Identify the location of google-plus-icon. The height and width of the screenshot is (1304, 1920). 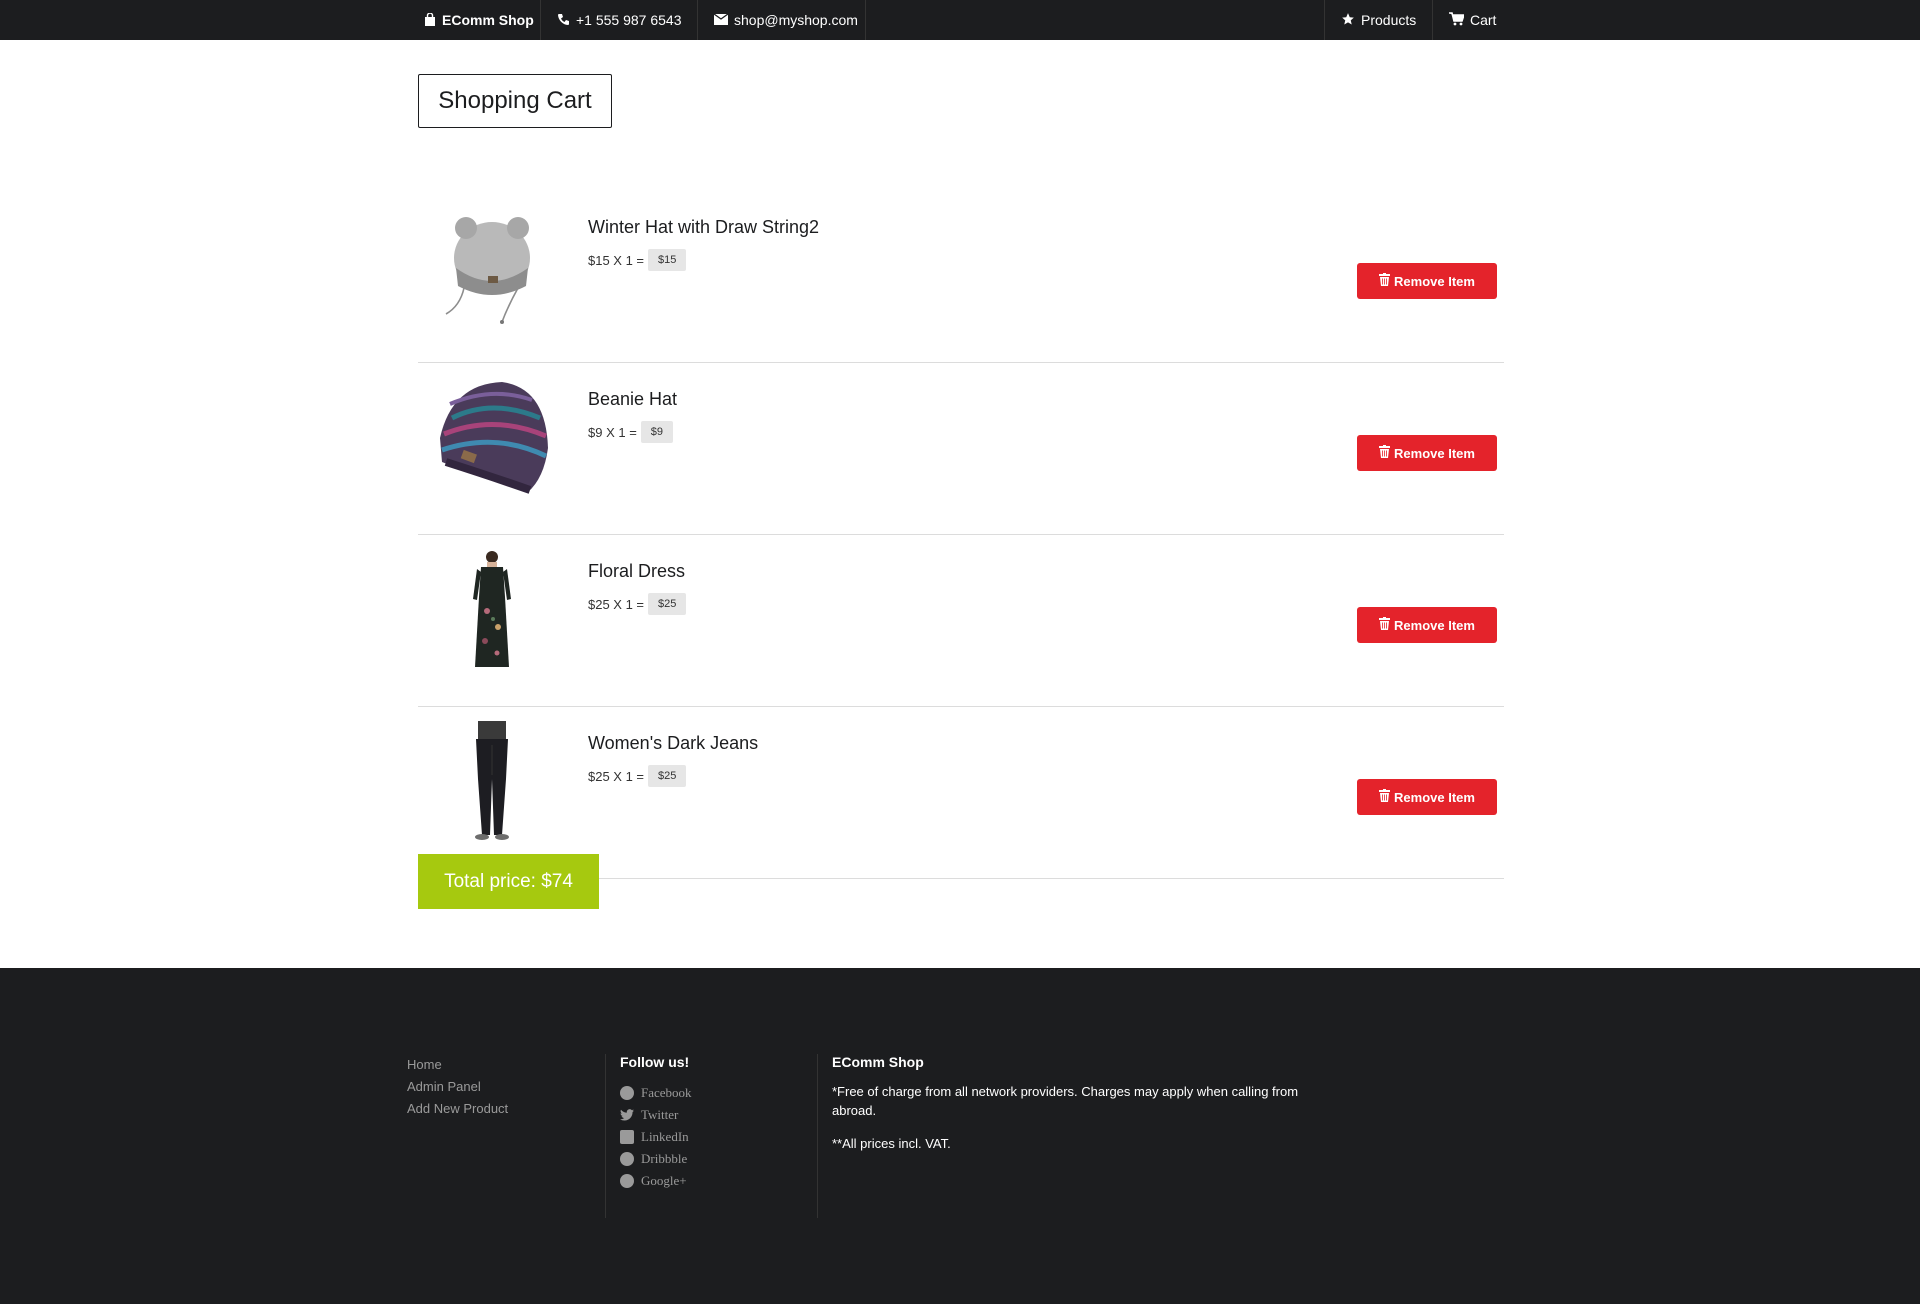
(627, 1181).